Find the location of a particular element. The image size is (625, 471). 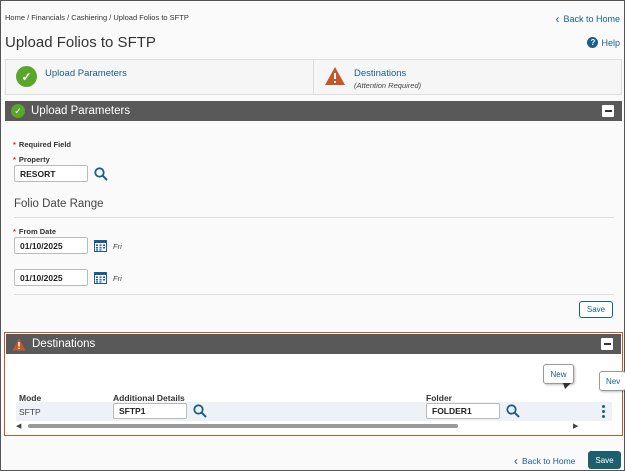

step-label: Upload Parameters is located at coordinates (86, 73).